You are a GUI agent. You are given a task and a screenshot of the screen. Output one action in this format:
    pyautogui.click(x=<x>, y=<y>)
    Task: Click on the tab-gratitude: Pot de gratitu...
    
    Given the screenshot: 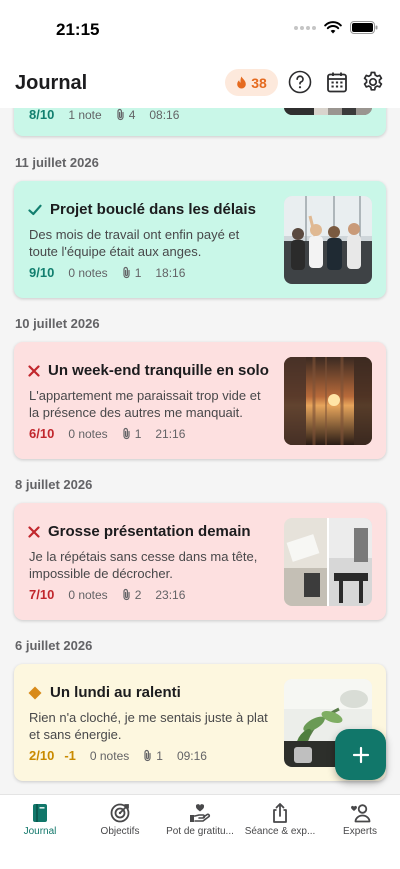 What is the action you would take?
    pyautogui.click(x=200, y=819)
    